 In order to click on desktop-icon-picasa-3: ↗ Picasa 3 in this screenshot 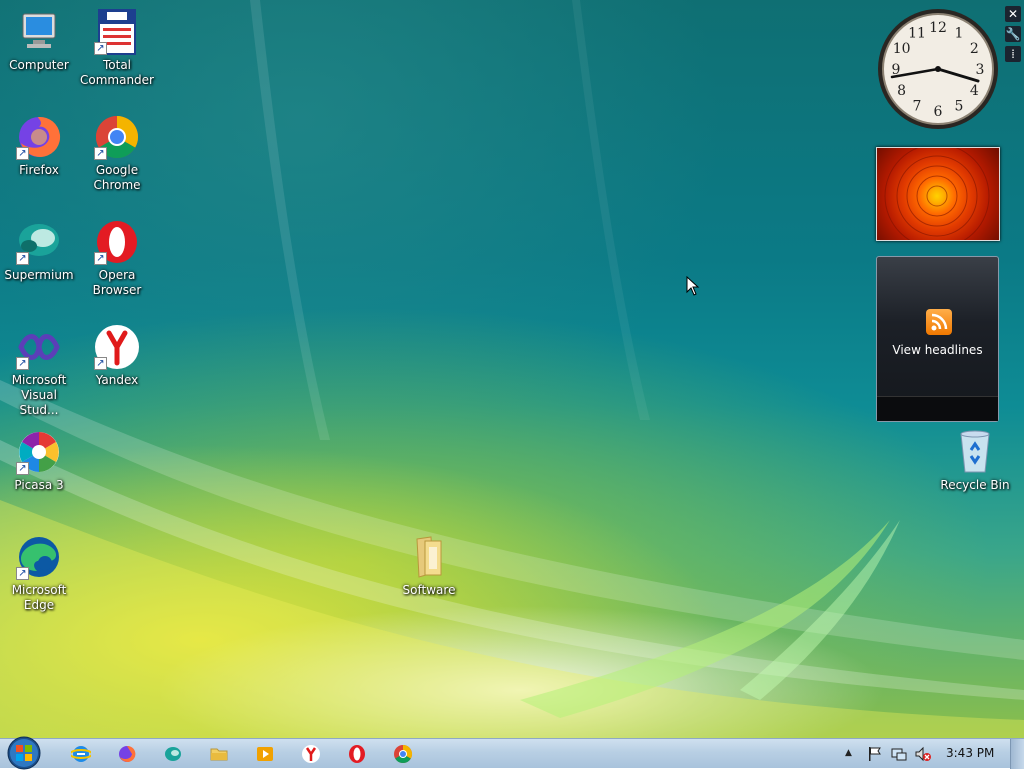, I will do `click(39, 460)`.